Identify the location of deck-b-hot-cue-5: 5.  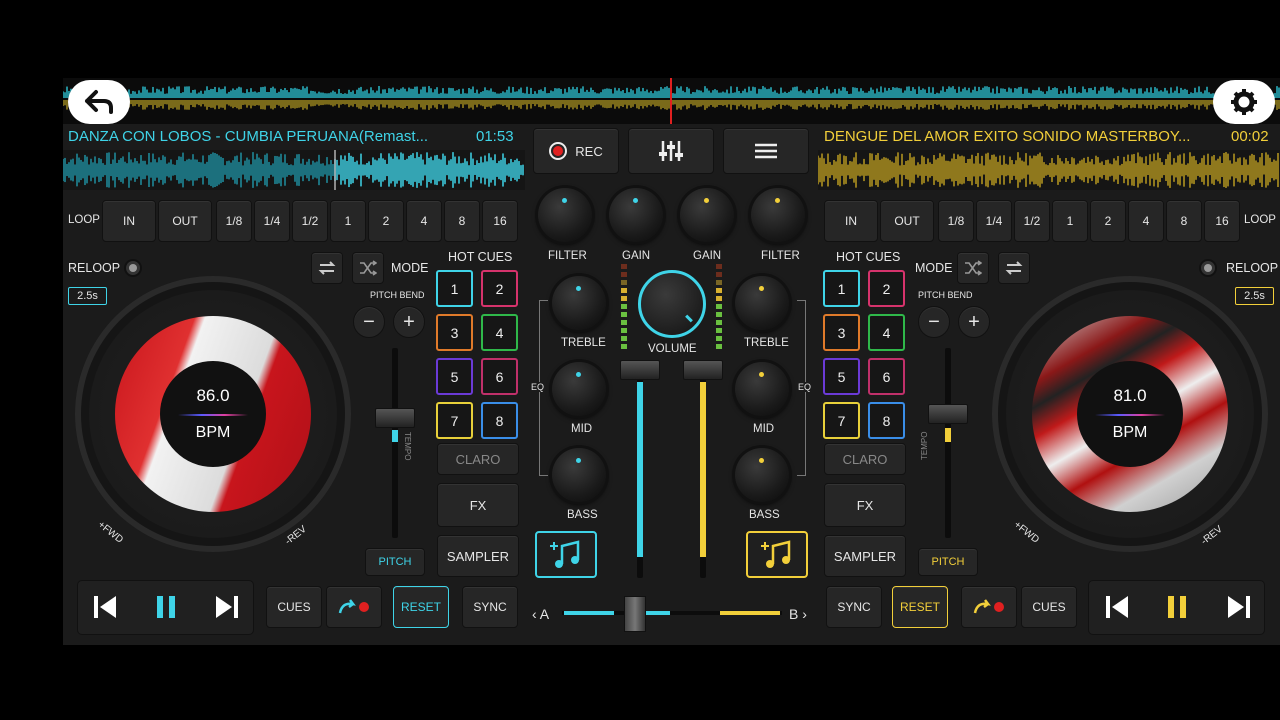
(841, 376).